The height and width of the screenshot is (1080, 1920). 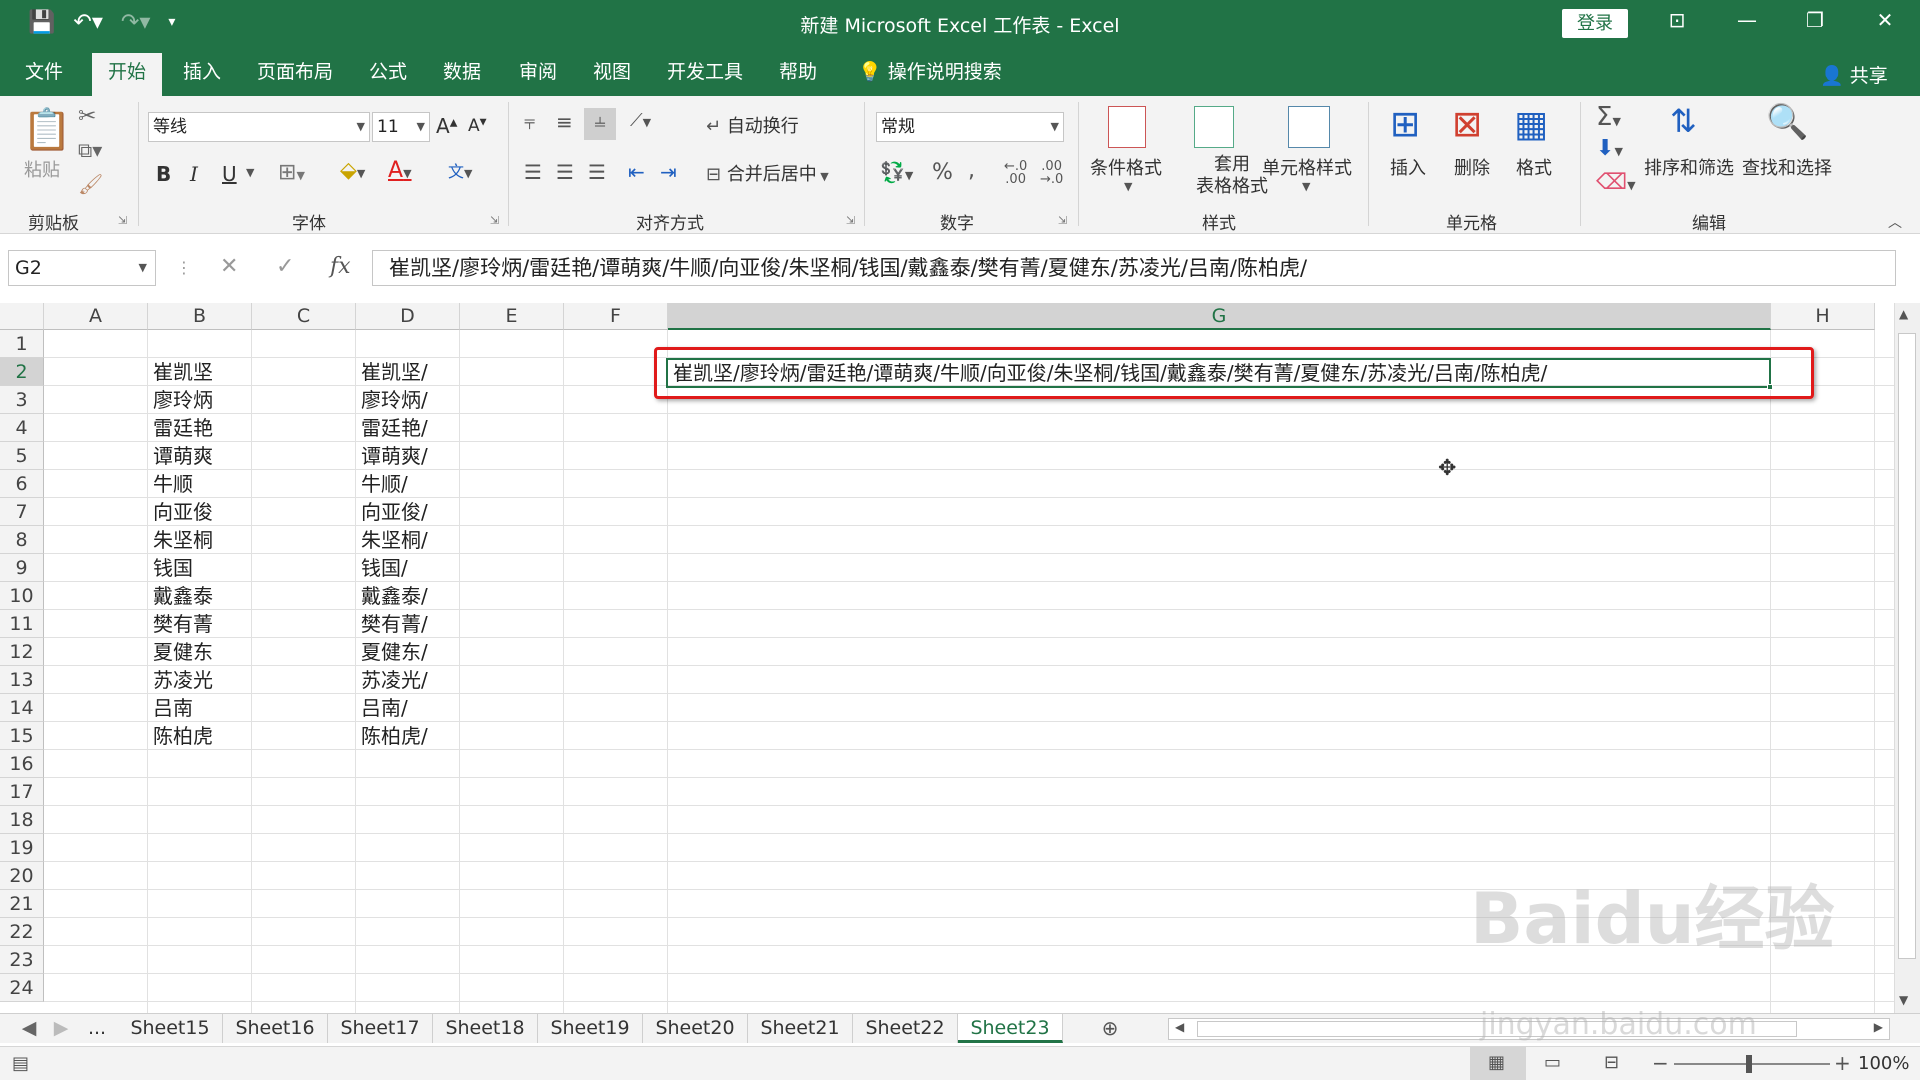 I want to click on bold-button: B, so click(x=163, y=174).